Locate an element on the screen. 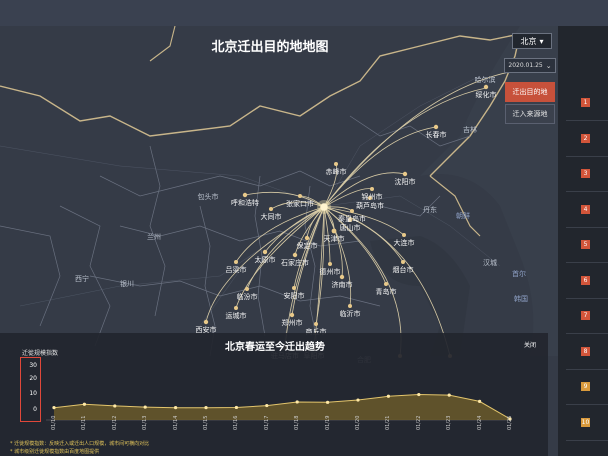  rank-badge: 4 is located at coordinates (585, 209).